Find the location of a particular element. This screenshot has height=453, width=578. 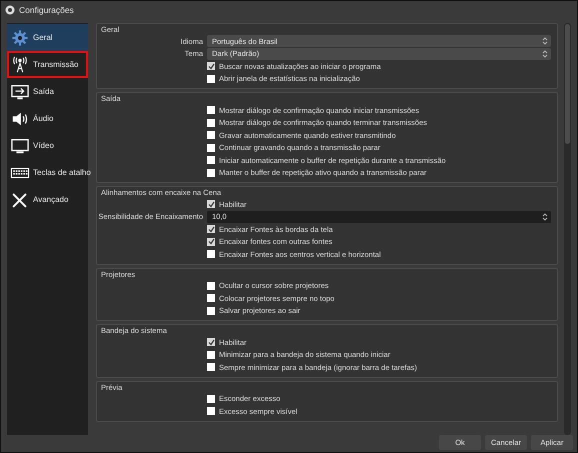

gear-icon is located at coordinates (20, 37).